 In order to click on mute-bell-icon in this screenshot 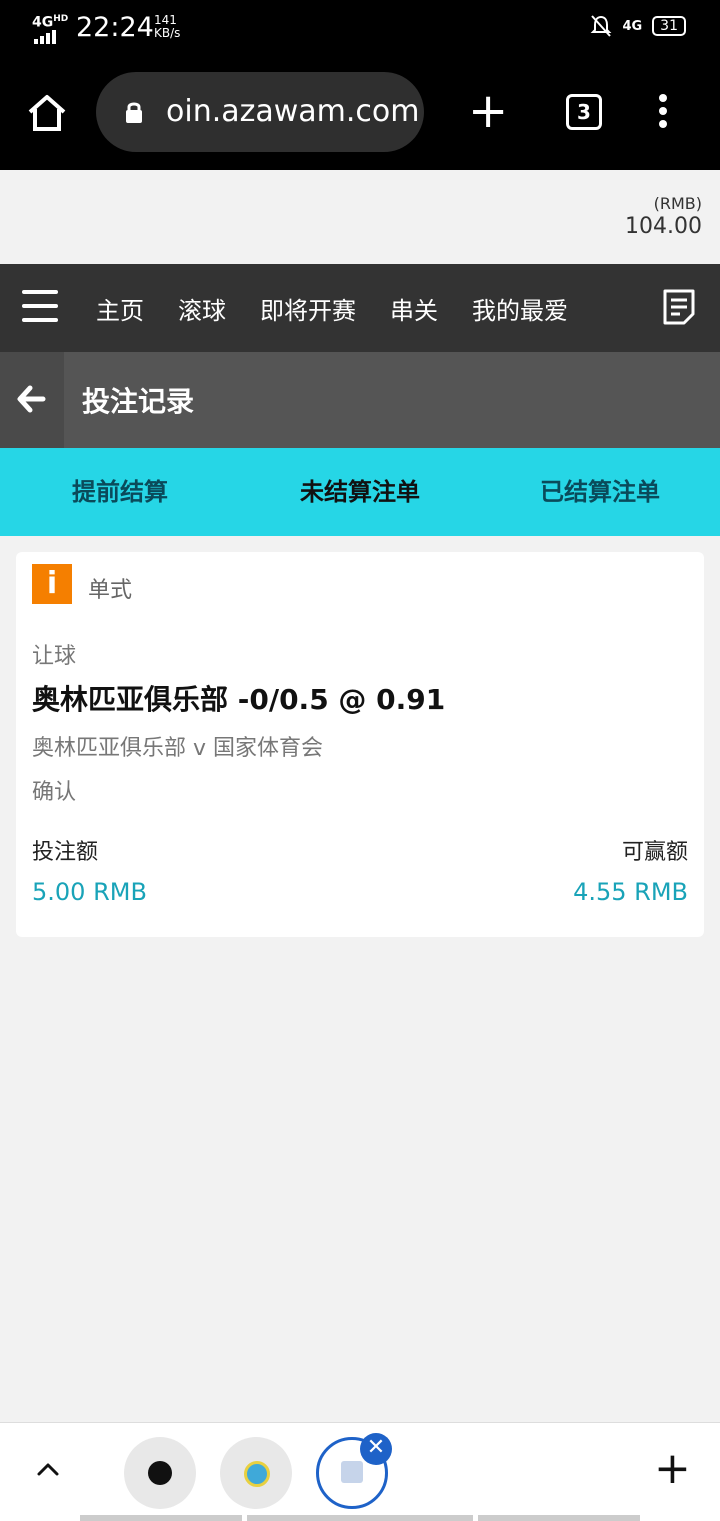, I will do `click(601, 26)`.